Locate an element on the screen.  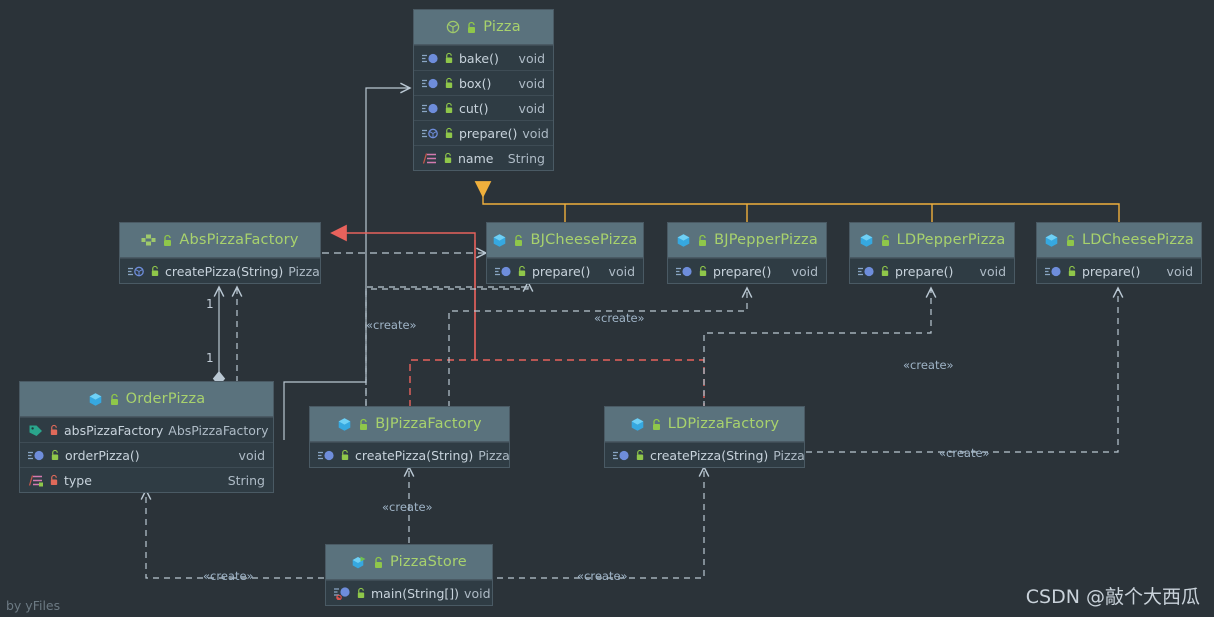
class-header-pizza: Pizza is located at coordinates (483, 27).